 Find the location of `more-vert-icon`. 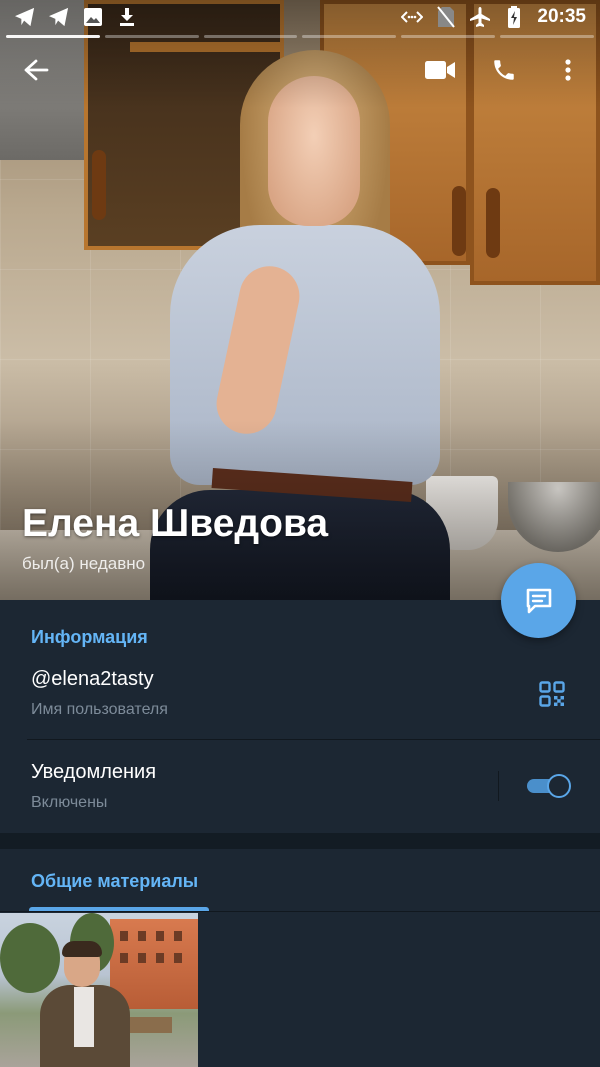

more-vert-icon is located at coordinates (568, 70).